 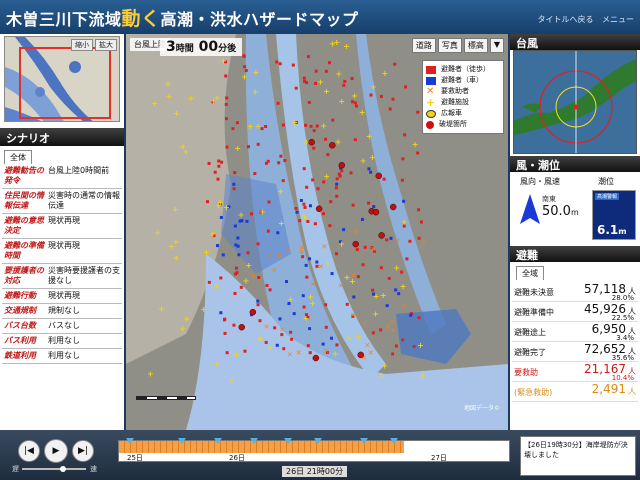 I want to click on map-type-elevation-button: 標高, so click(x=475, y=45).